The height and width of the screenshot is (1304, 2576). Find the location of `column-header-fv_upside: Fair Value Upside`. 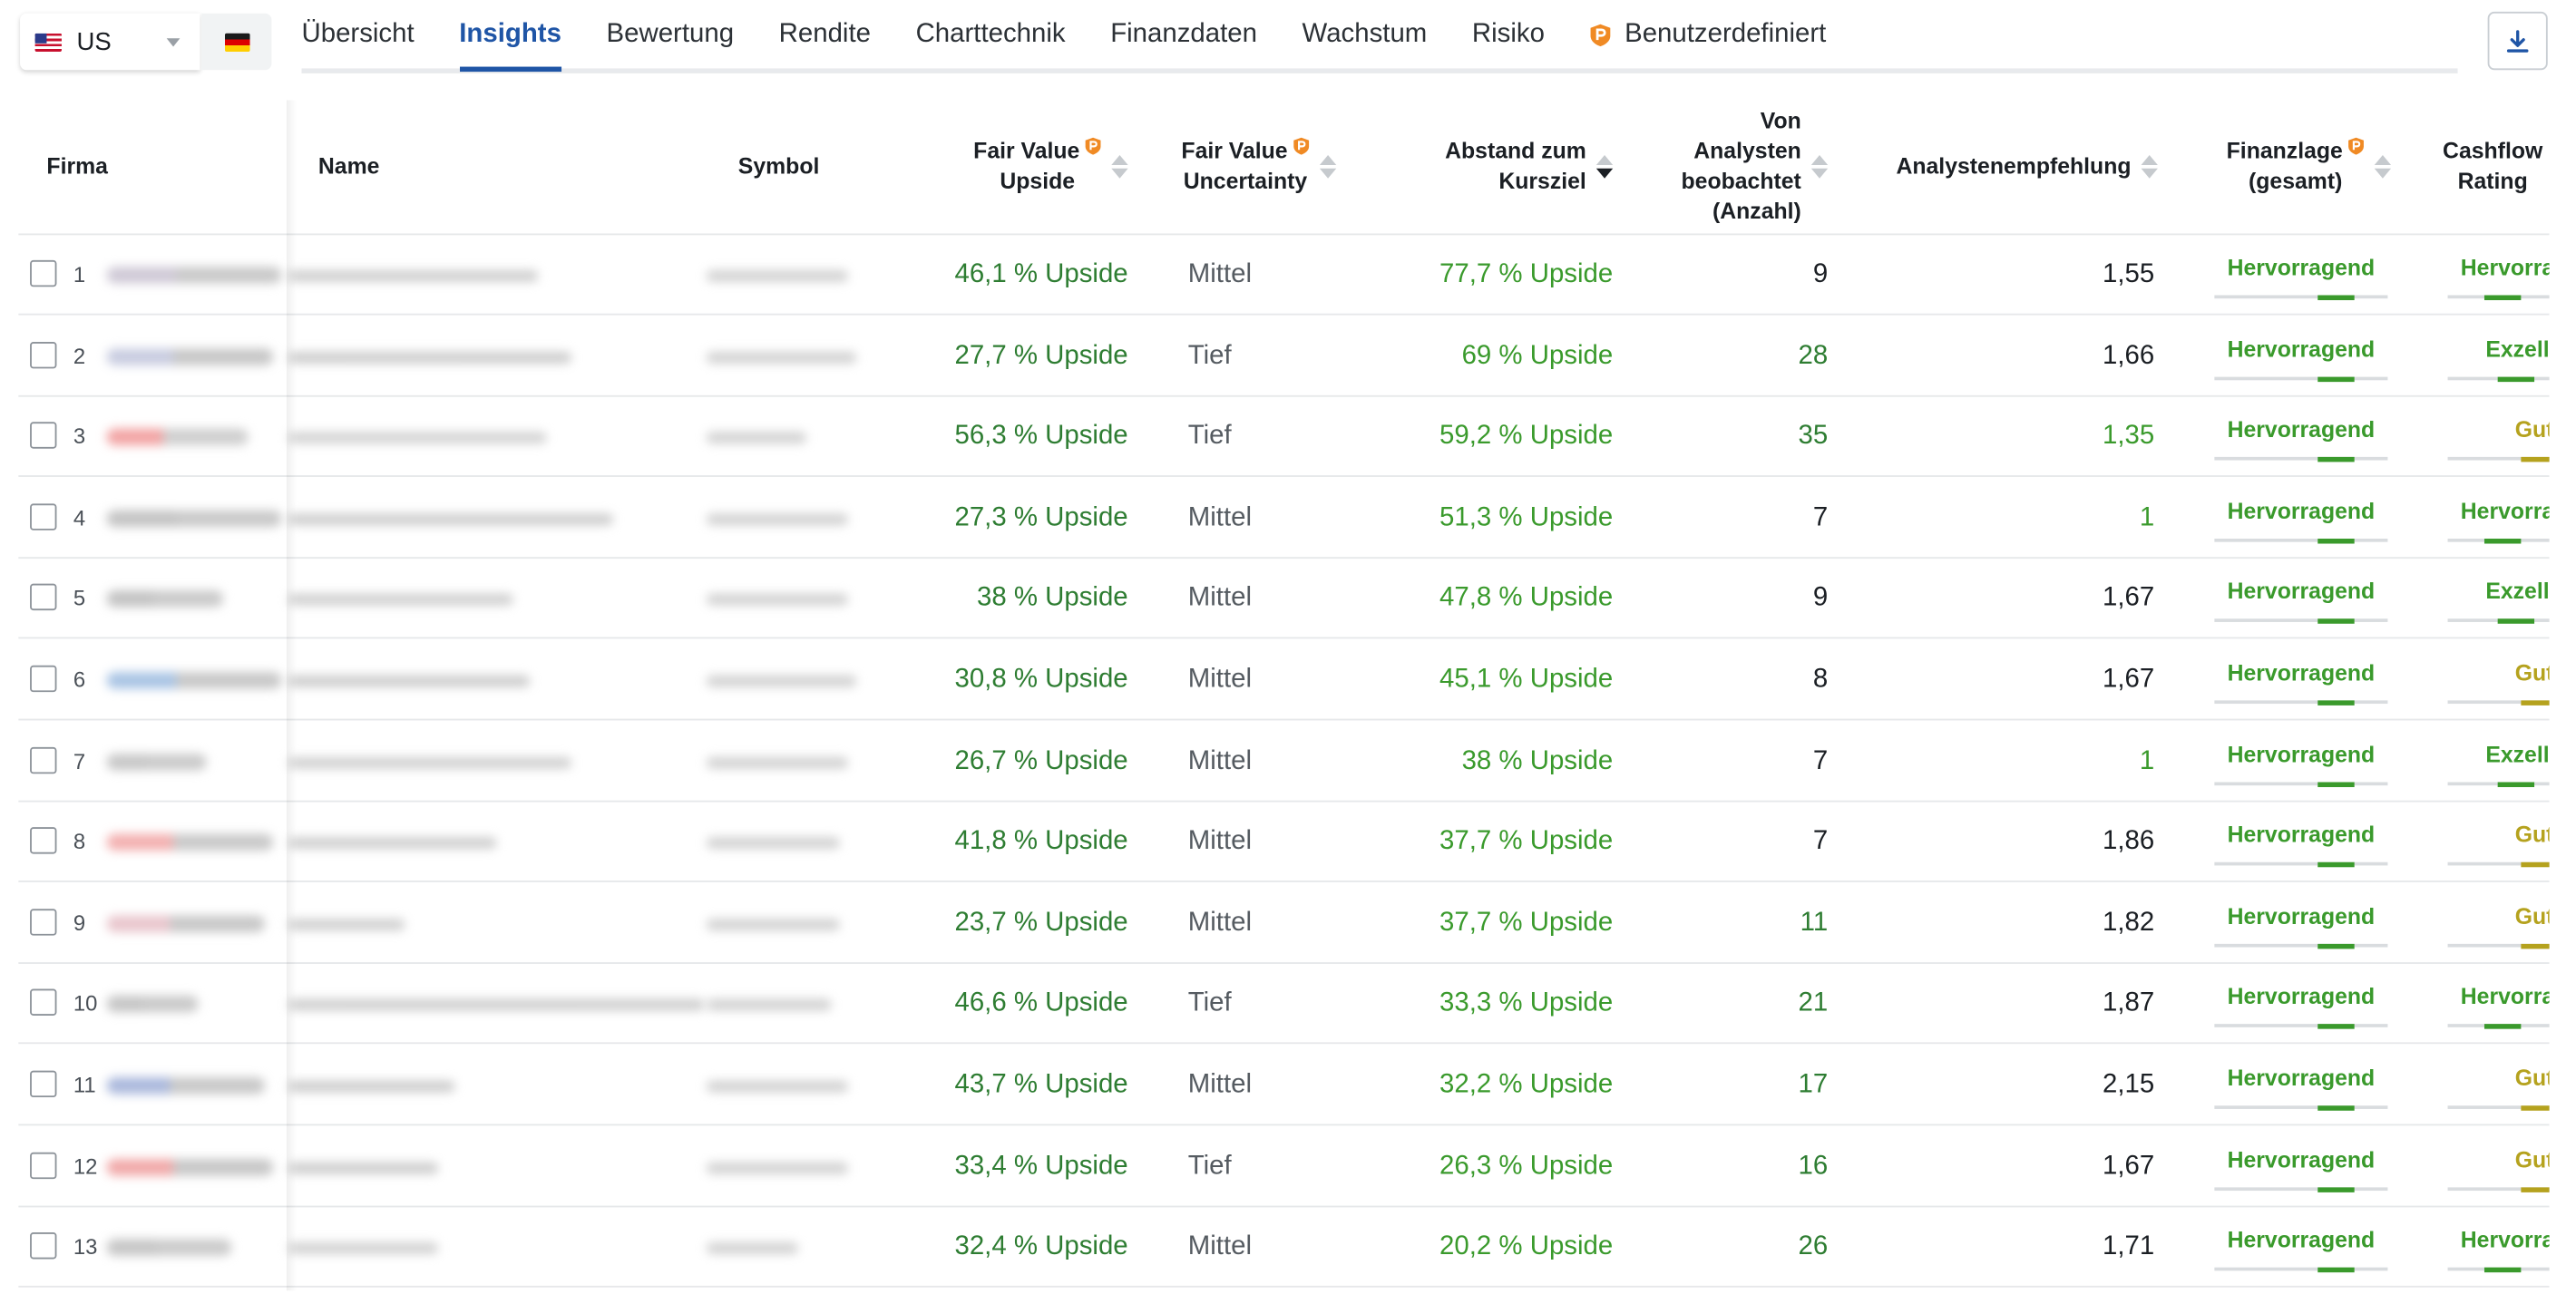

column-header-fv_upside: Fair Value Upside is located at coordinates (1023, 166).